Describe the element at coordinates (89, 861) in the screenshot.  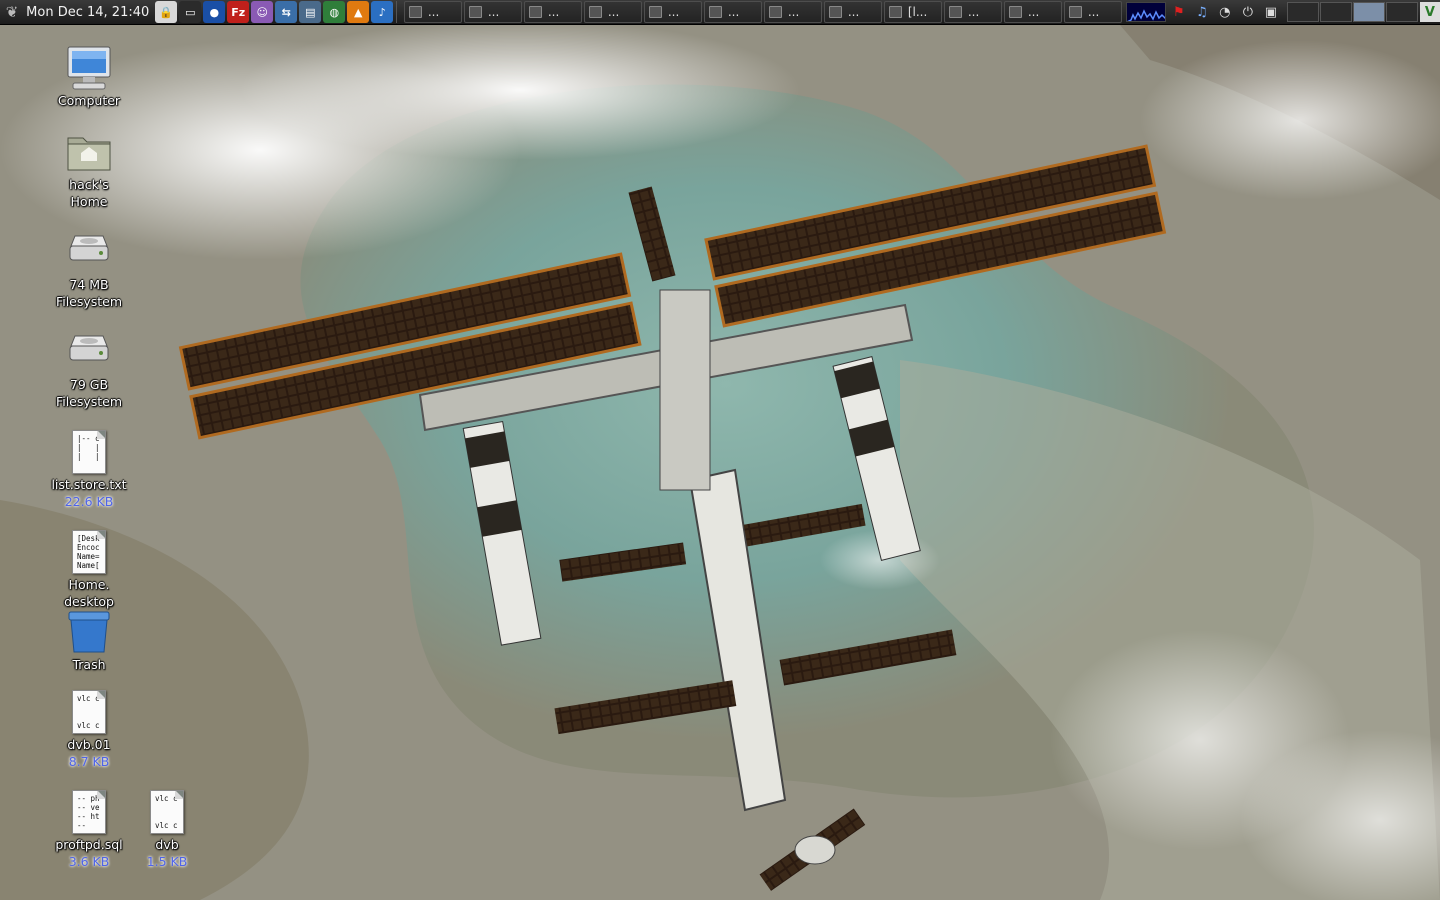
I see `file-size: 3.6 KB` at that location.